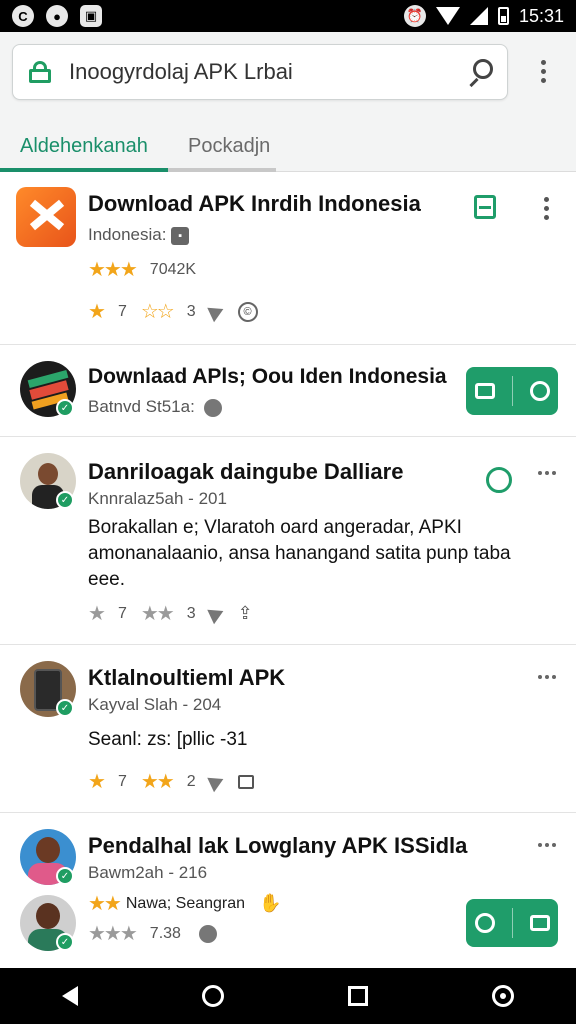 The image size is (576, 1024). What do you see at coordinates (478, 16) in the screenshot?
I see `signal-icon` at bounding box center [478, 16].